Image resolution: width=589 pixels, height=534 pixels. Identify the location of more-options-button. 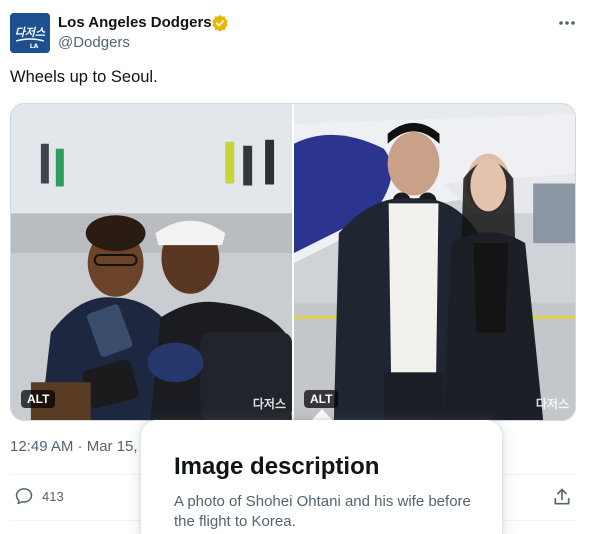
(567, 23).